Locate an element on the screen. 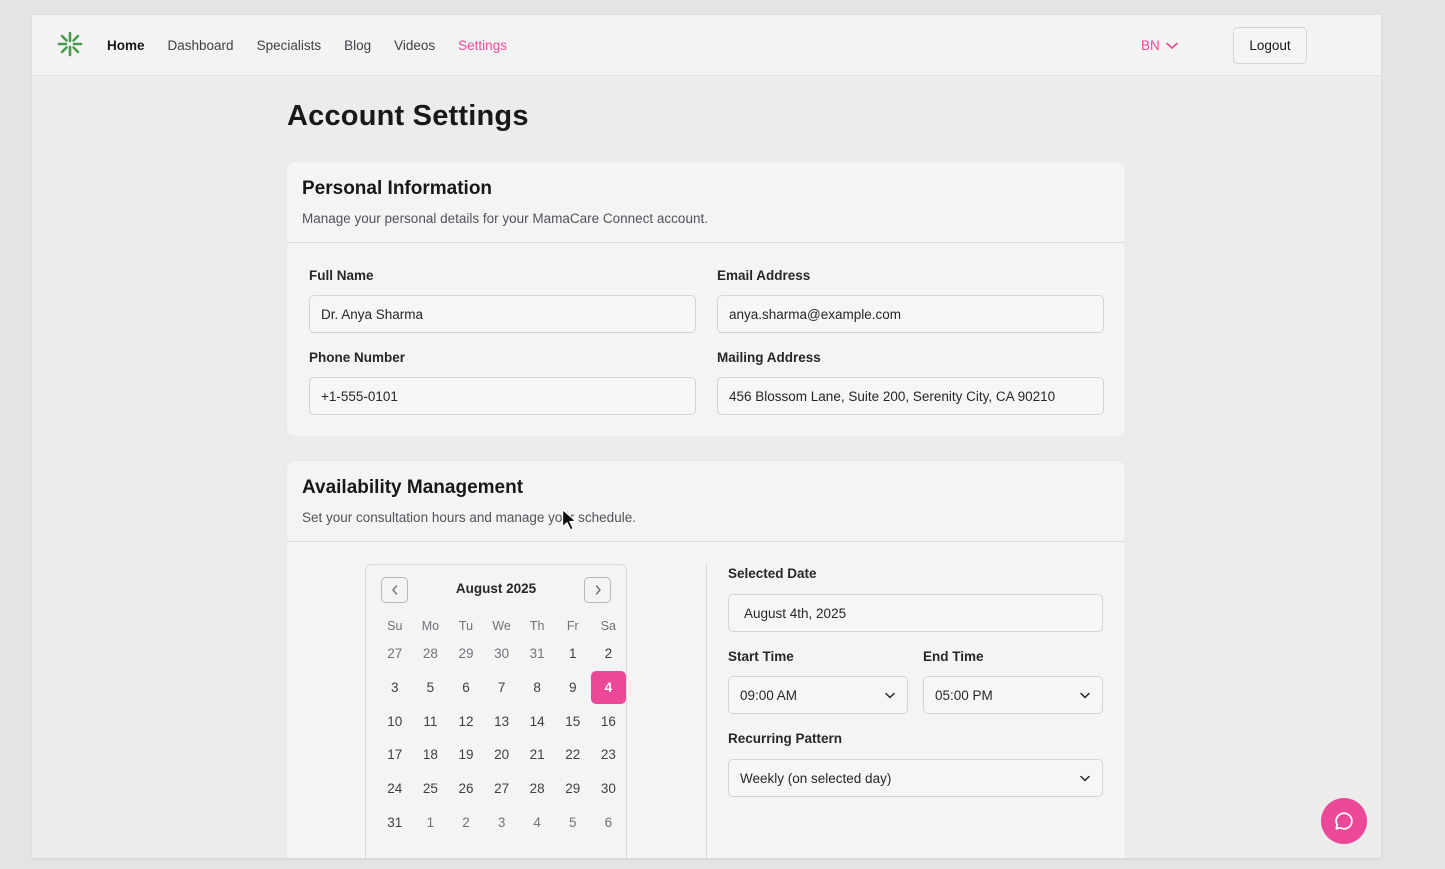  full-name-input: Dr. Anya Sharma is located at coordinates (502, 314).